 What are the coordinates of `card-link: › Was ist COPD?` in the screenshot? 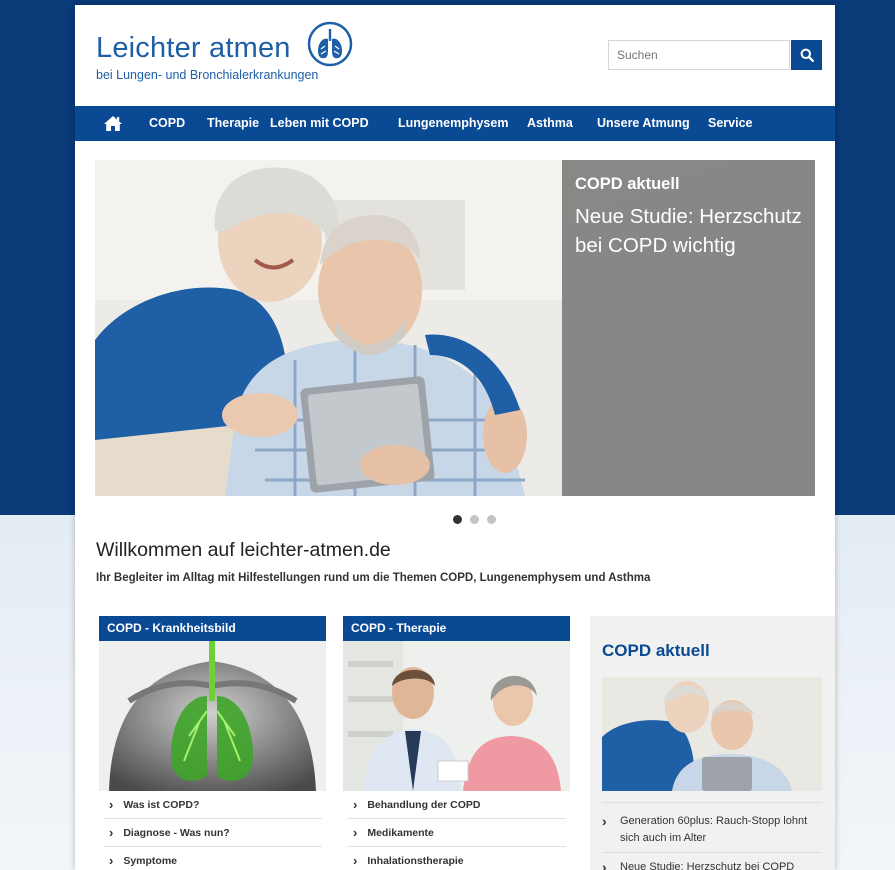 It's located at (212, 805).